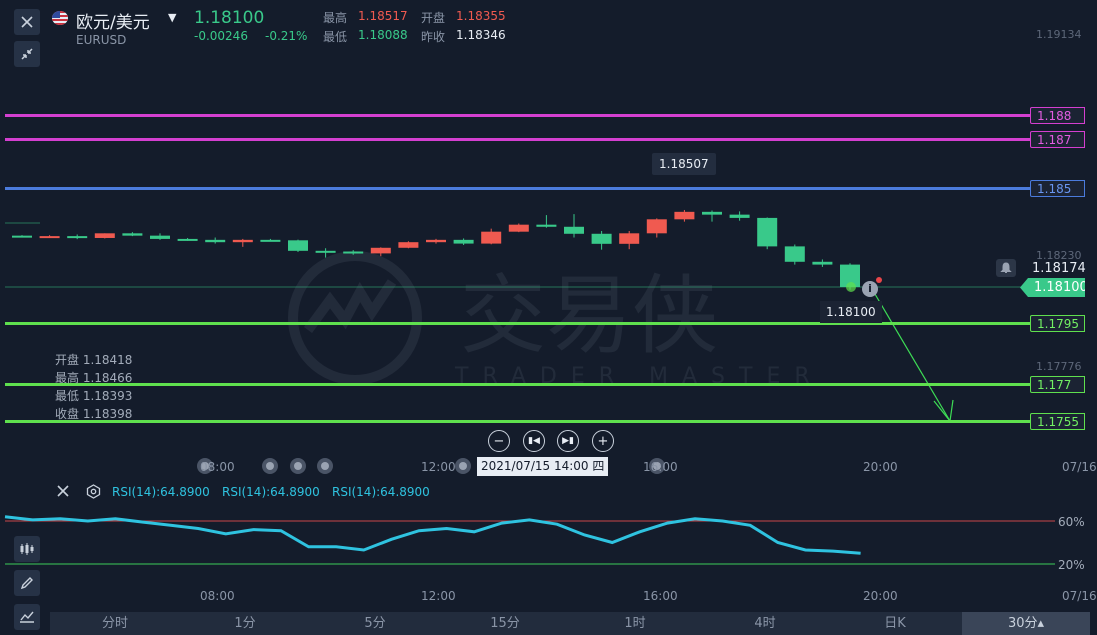 The height and width of the screenshot is (635, 1097). What do you see at coordinates (27, 549) in the screenshot?
I see `indicator-type-button` at bounding box center [27, 549].